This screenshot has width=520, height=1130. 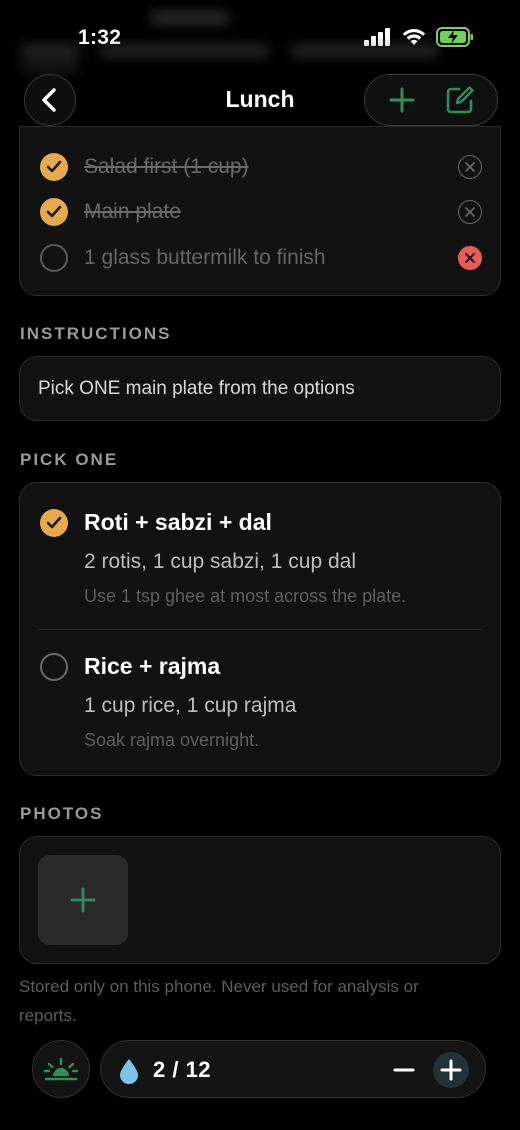 What do you see at coordinates (129, 1071) in the screenshot?
I see `water-drop-icon` at bounding box center [129, 1071].